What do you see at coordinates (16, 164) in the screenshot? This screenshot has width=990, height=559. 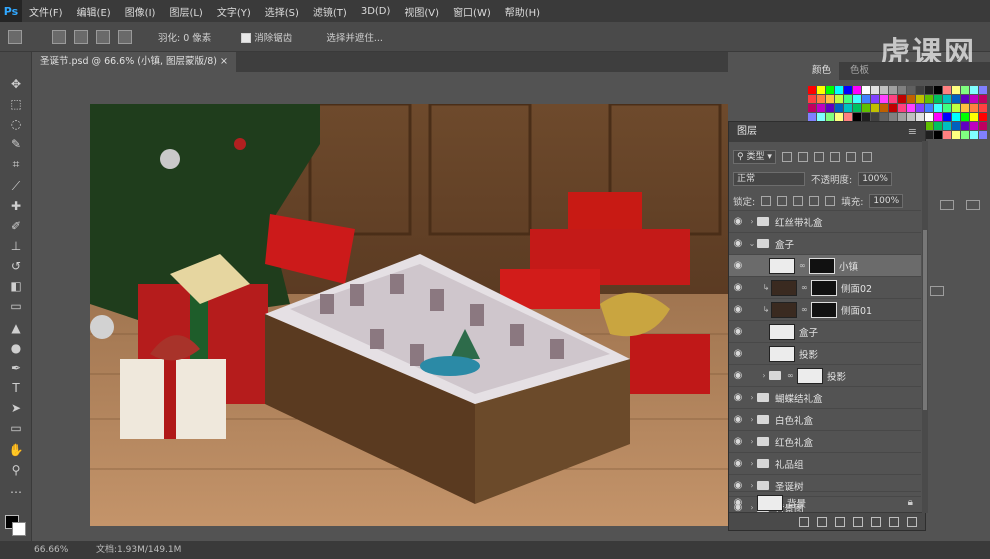 I see `crop-tool-icon: ⌗` at bounding box center [16, 164].